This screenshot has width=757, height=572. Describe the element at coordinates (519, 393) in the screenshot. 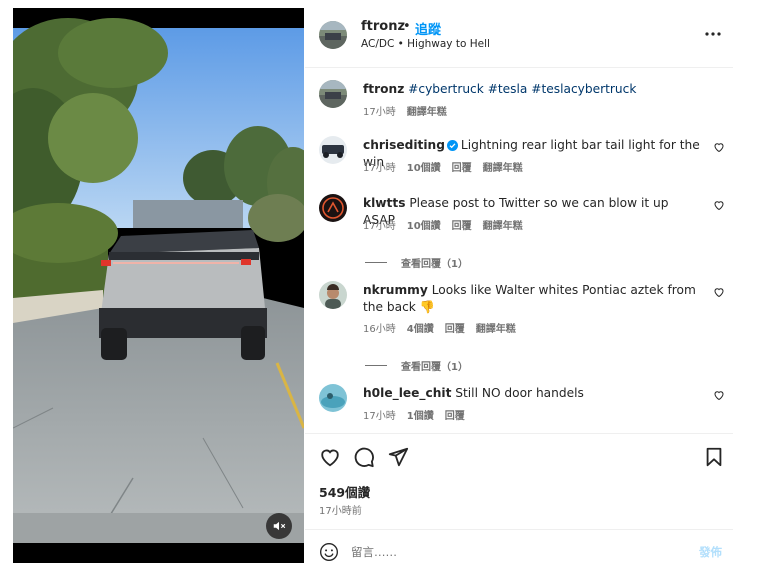

I see `comment-body: Still NO door handels` at that location.